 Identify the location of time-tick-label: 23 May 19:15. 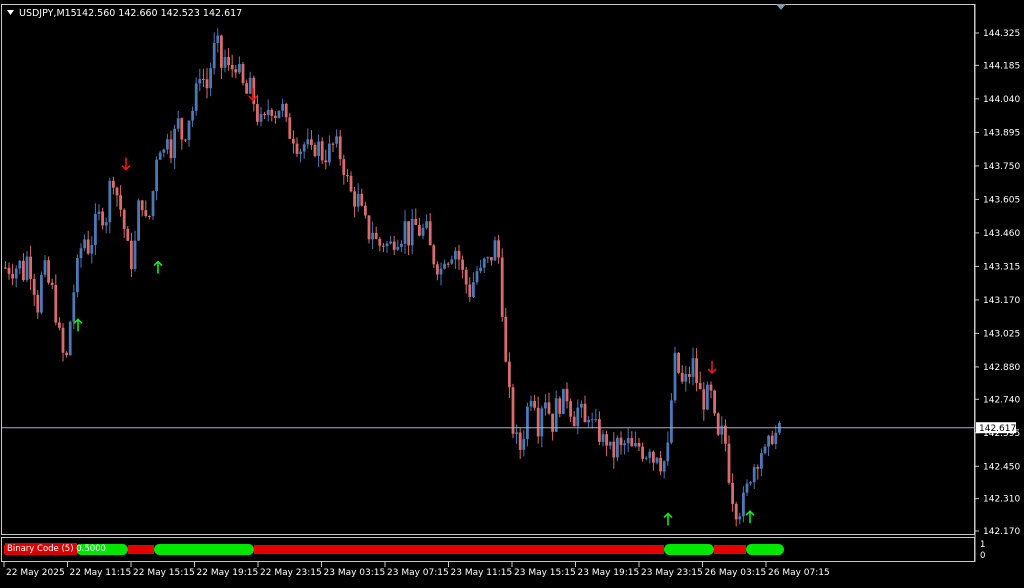
(609, 573).